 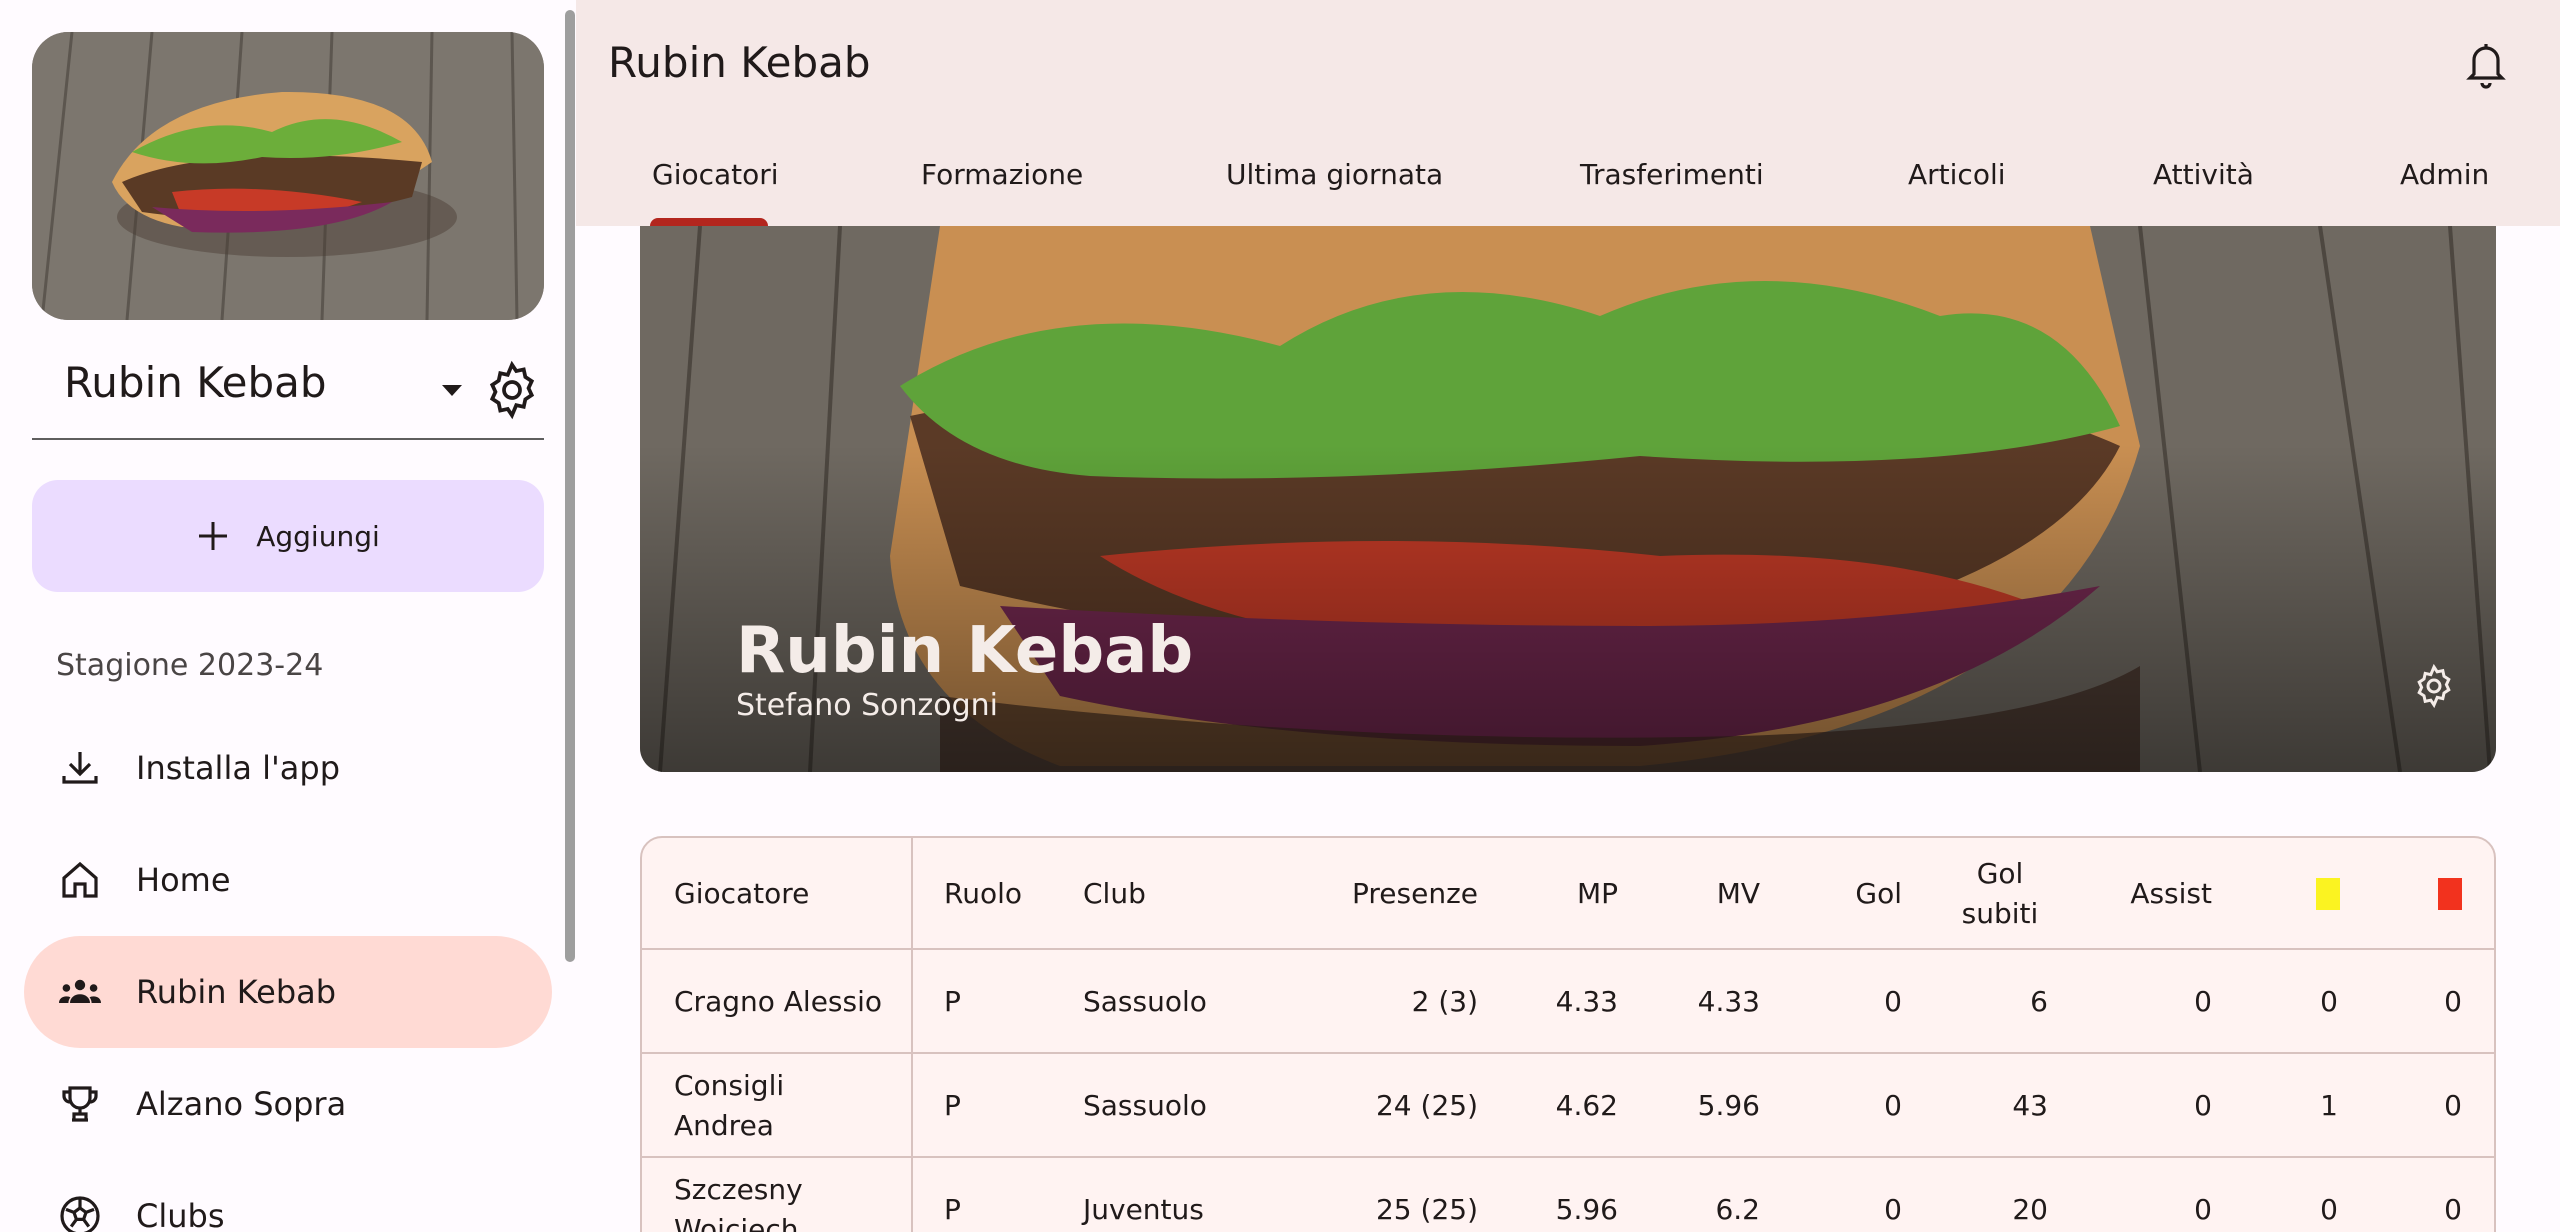 What do you see at coordinates (288, 1196) in the screenshot?
I see `sidebar-item-clubs: Clubs` at bounding box center [288, 1196].